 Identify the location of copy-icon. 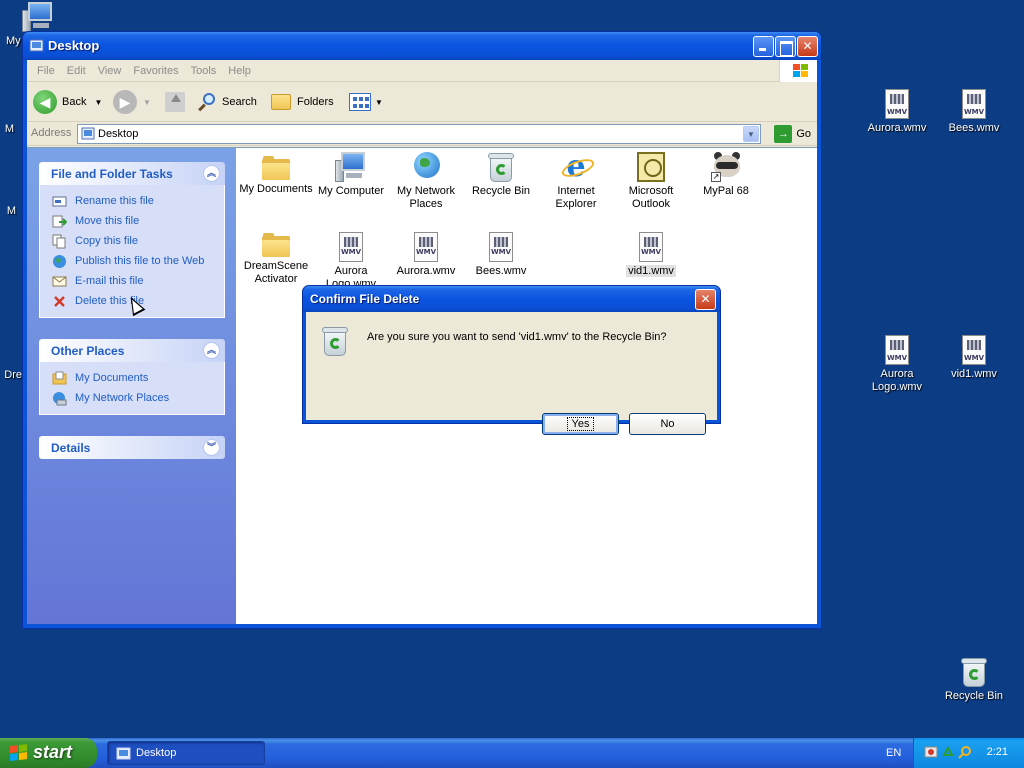
(59, 241).